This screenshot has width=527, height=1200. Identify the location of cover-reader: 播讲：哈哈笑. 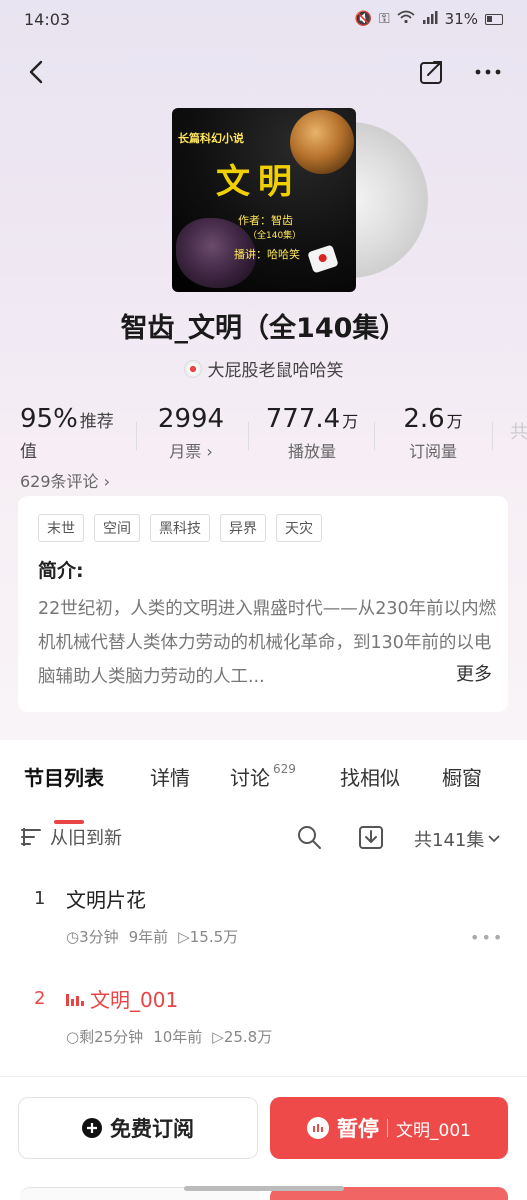
(267, 254).